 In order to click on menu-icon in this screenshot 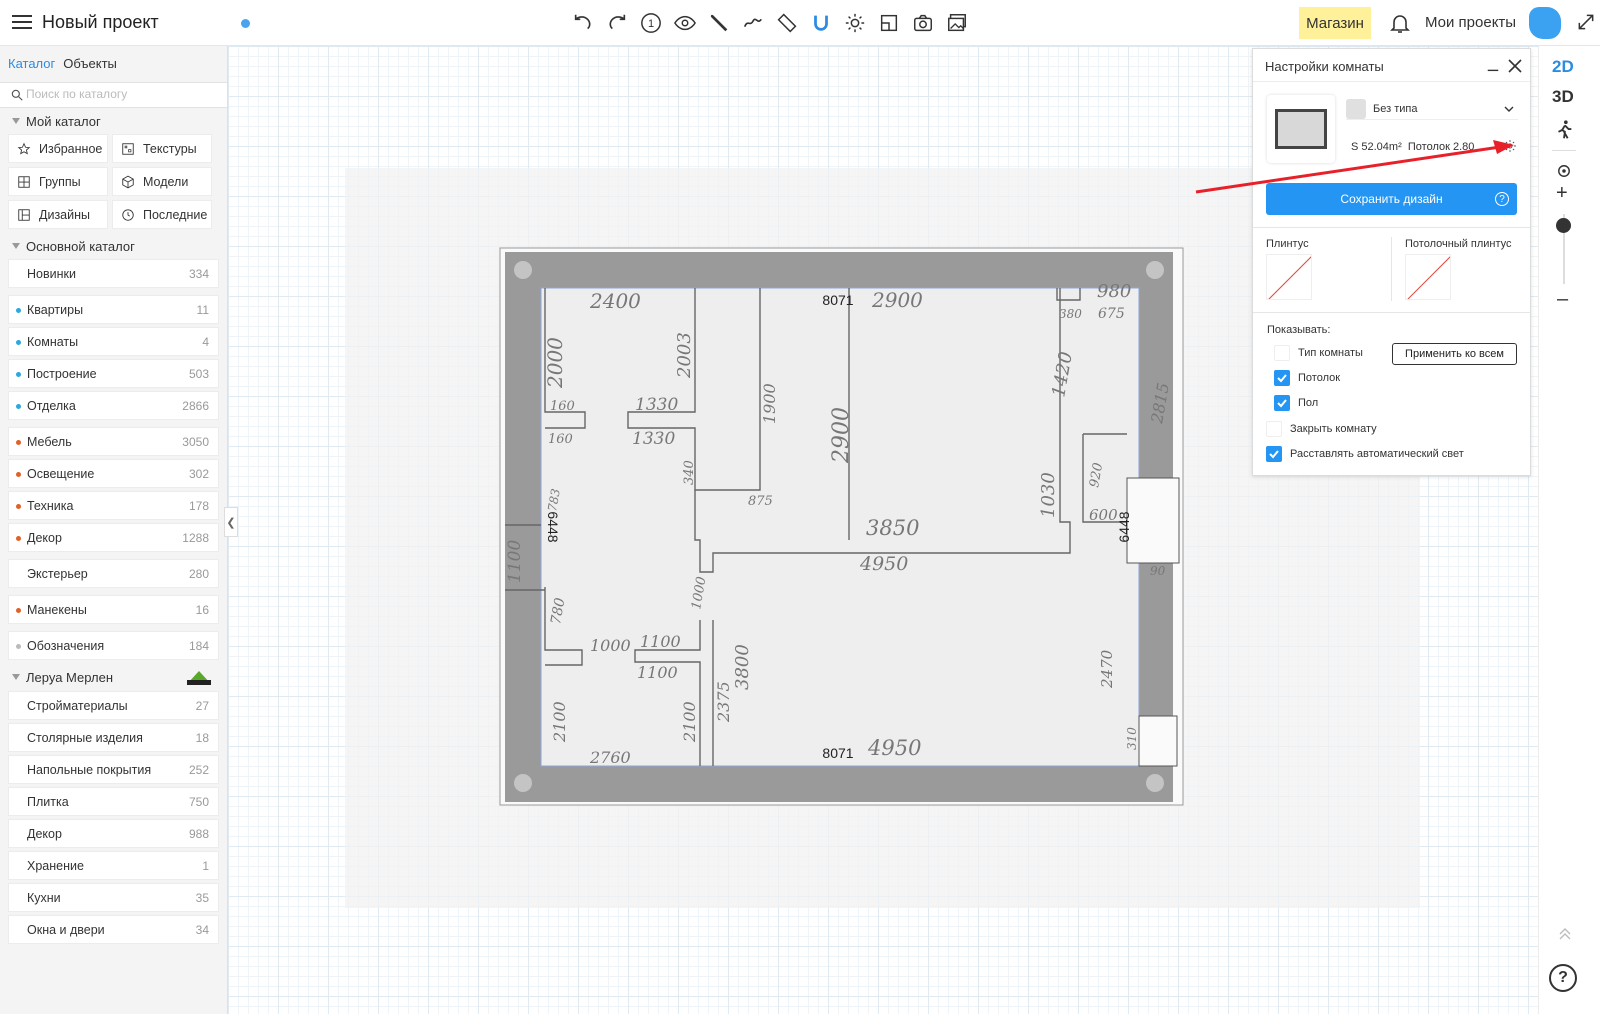, I will do `click(22, 23)`.